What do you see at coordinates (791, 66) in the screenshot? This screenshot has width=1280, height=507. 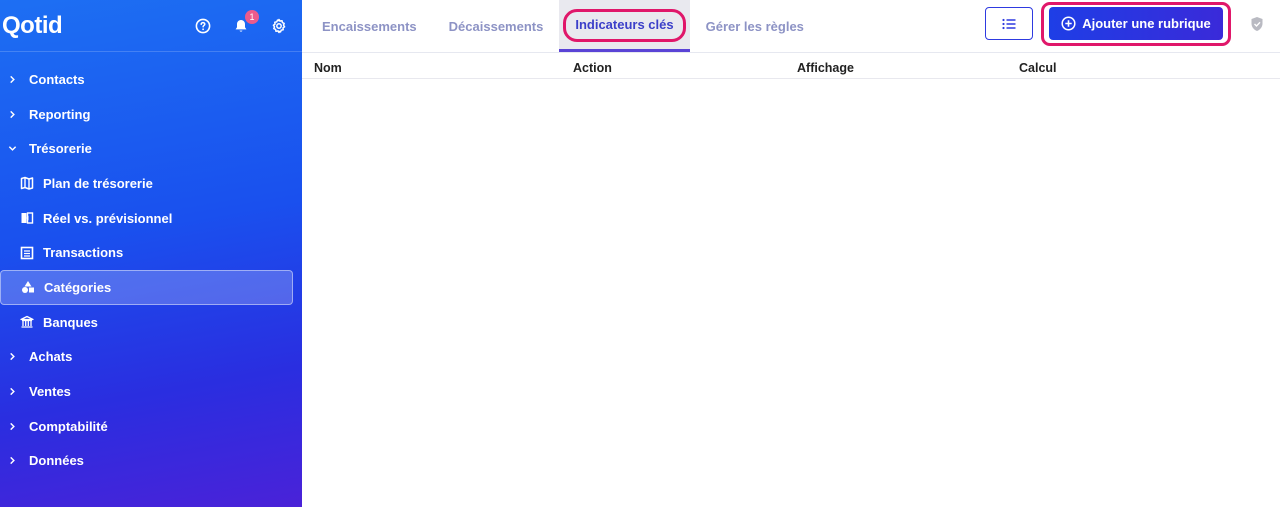 I see `table-header: Nom Action Affichage Calcul` at bounding box center [791, 66].